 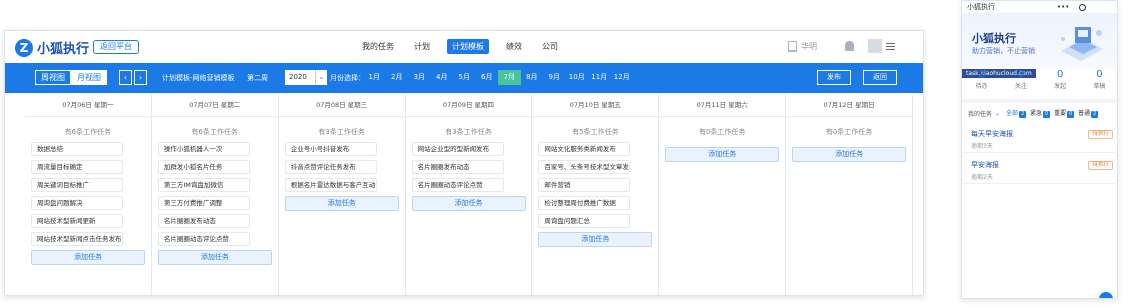 I want to click on task-card: 第三方付费推广调整, so click(x=203, y=203).